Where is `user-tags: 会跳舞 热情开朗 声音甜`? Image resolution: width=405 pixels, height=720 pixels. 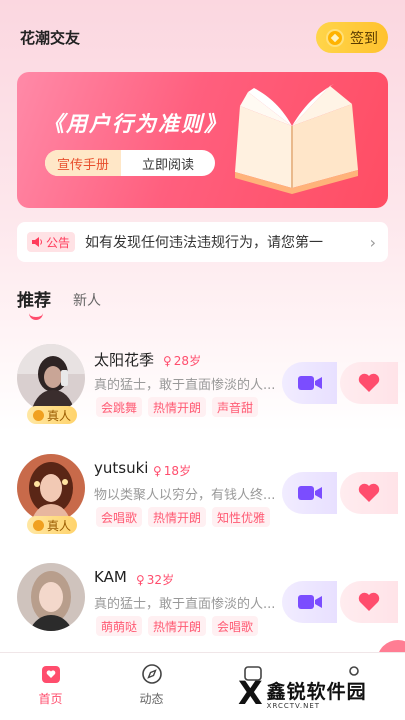 user-tags: 会跳舞 热情开朗 声音甜 is located at coordinates (177, 407).